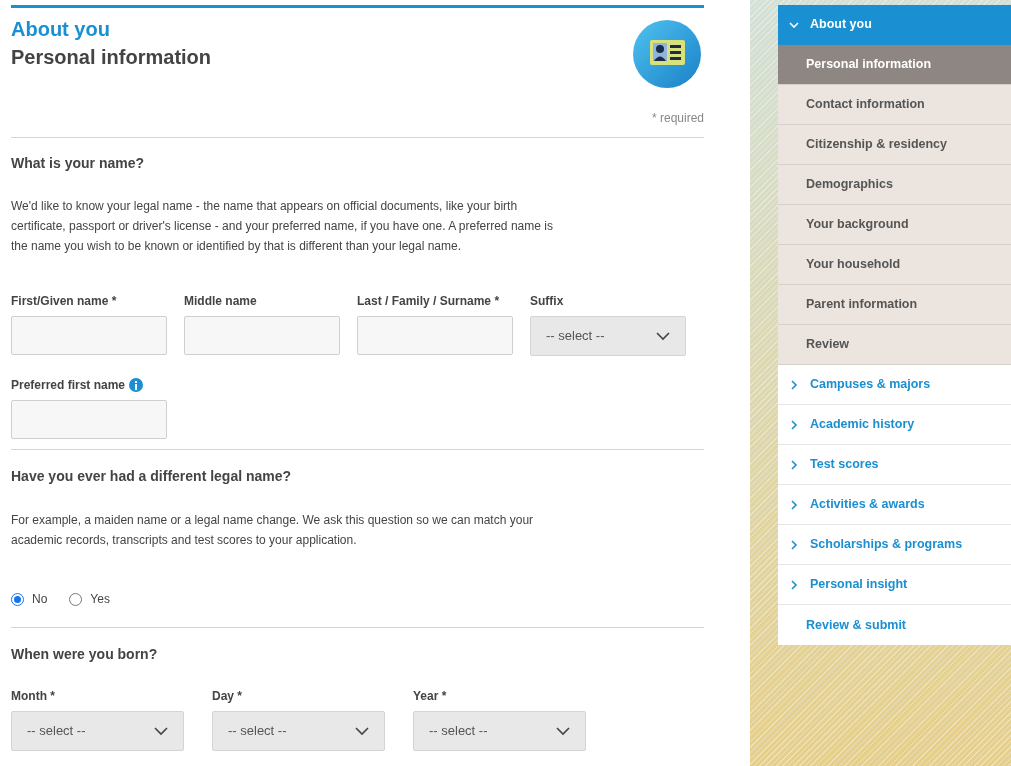 Image resolution: width=1011 pixels, height=766 pixels. Describe the element at coordinates (228, 696) in the screenshot. I see `field-label: Day *` at that location.